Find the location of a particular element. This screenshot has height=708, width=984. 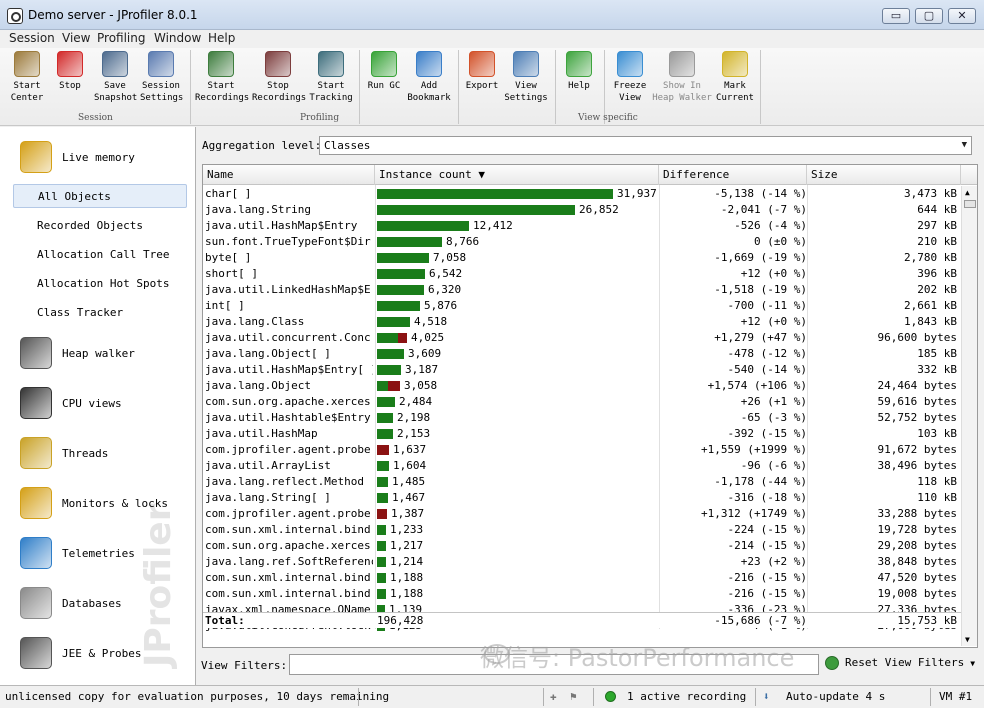

mark-current-button: Mark Current is located at coordinates (735, 77).